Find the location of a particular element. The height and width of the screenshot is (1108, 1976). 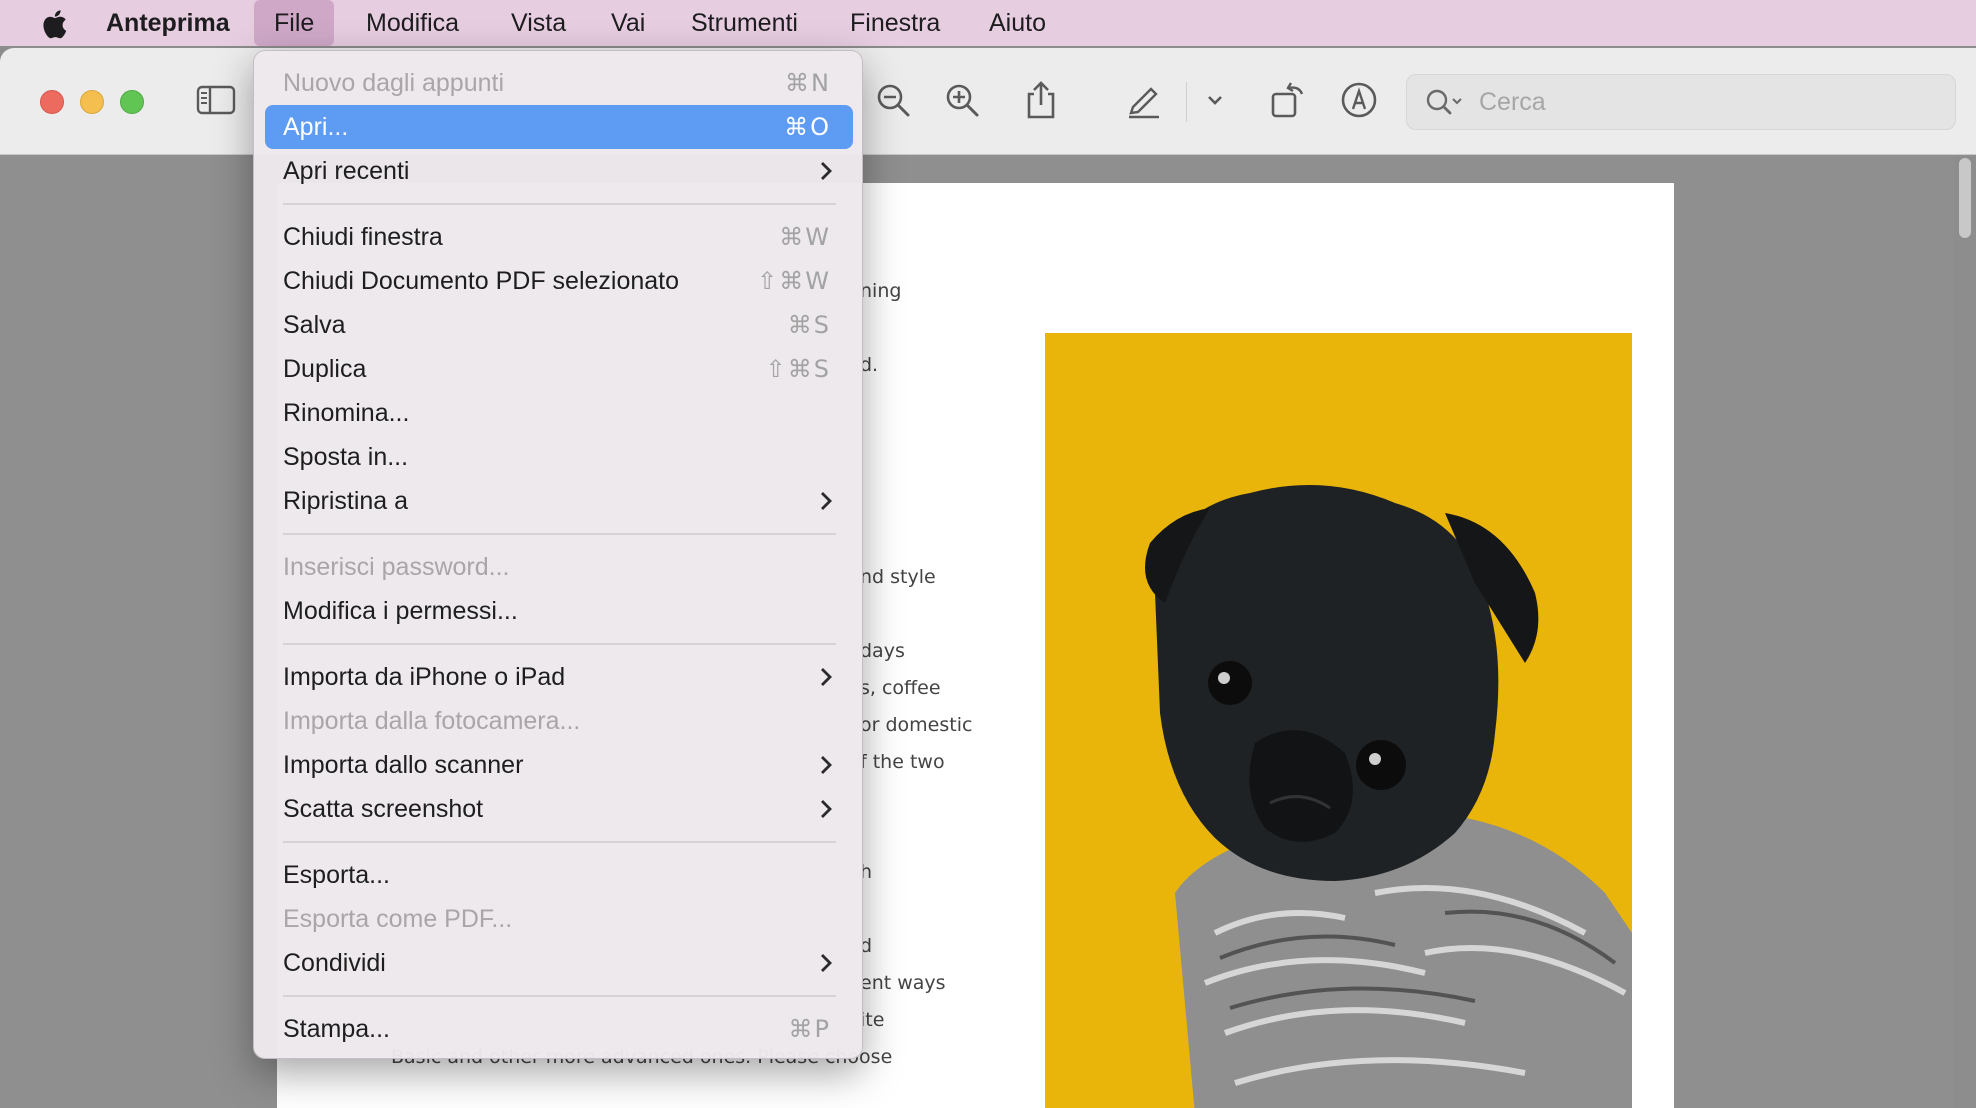

page-text-line: days is located at coordinates (882, 651).